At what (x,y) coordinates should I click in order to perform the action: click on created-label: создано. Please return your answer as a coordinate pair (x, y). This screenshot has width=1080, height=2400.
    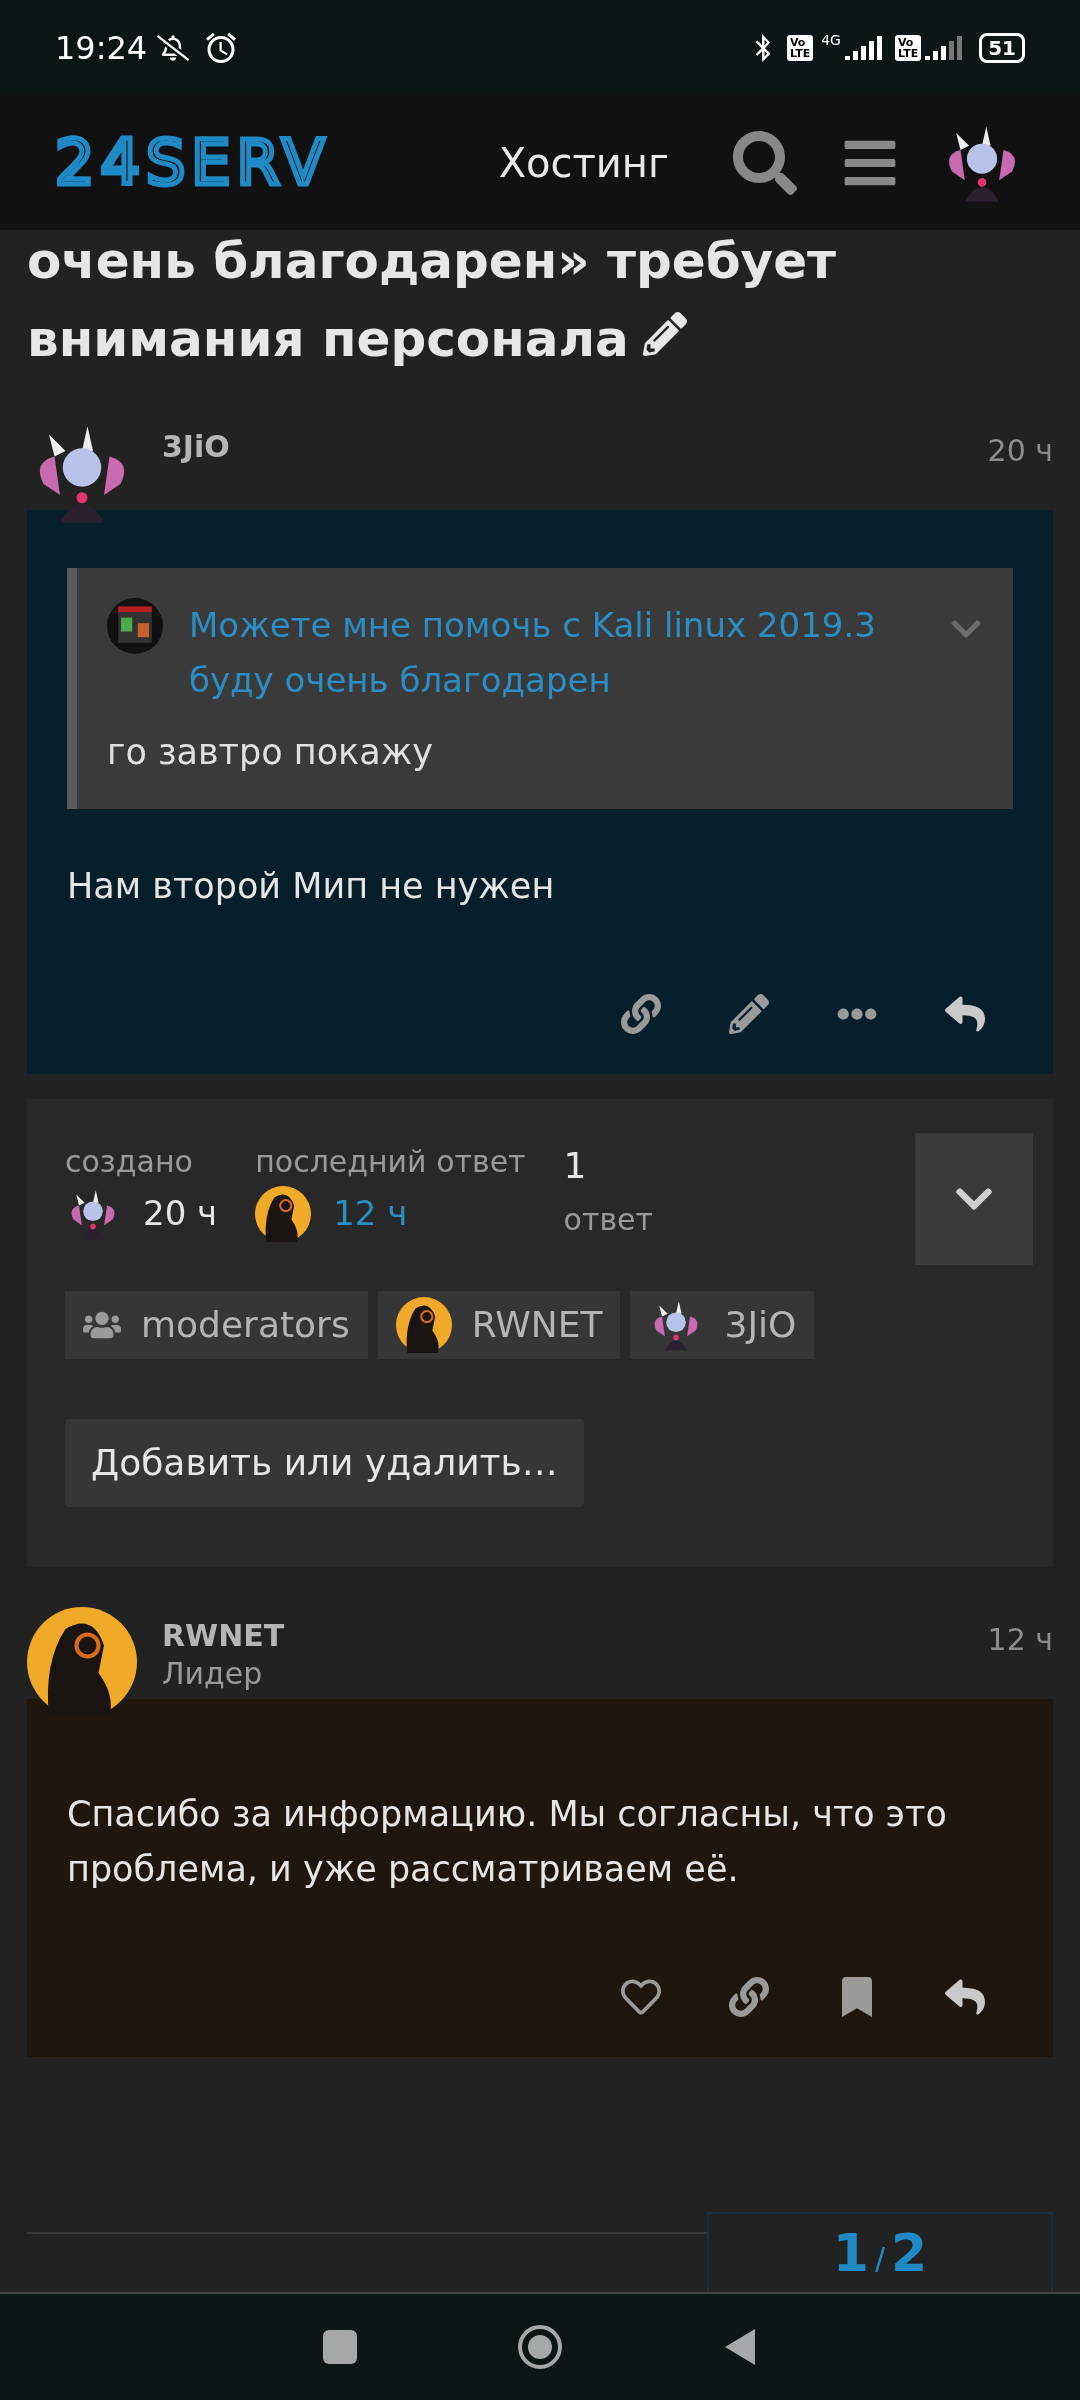
    Looking at the image, I should click on (129, 1161).